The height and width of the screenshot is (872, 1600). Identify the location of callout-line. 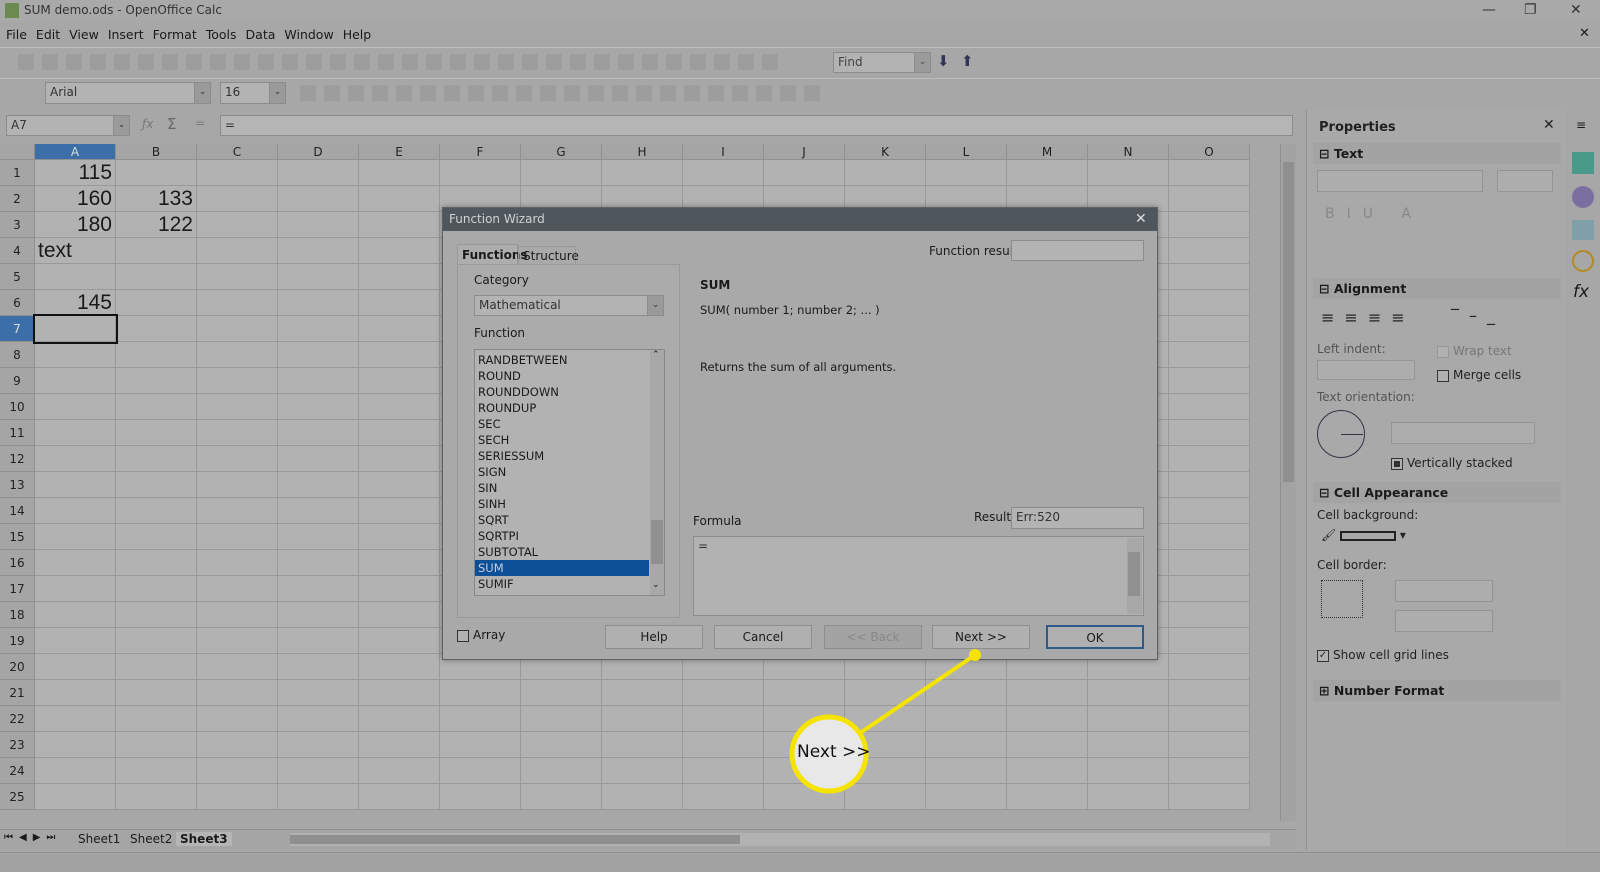
(917, 694).